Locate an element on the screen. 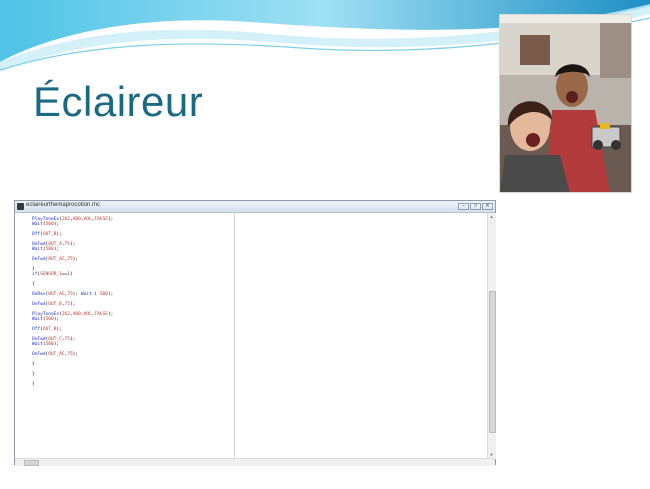 This screenshot has height=489, width=650. code-line: { is located at coordinates (33, 284).